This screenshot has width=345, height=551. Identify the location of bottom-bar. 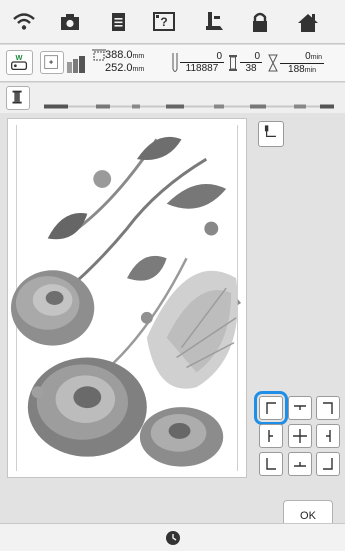
(172, 537).